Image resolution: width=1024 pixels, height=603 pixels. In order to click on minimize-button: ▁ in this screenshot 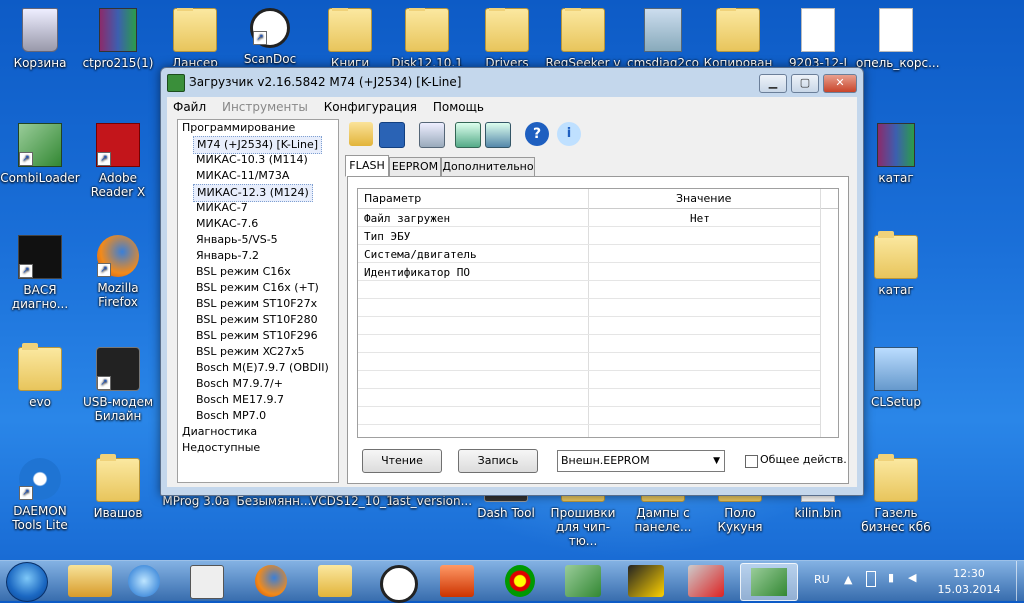, I will do `click(773, 83)`.